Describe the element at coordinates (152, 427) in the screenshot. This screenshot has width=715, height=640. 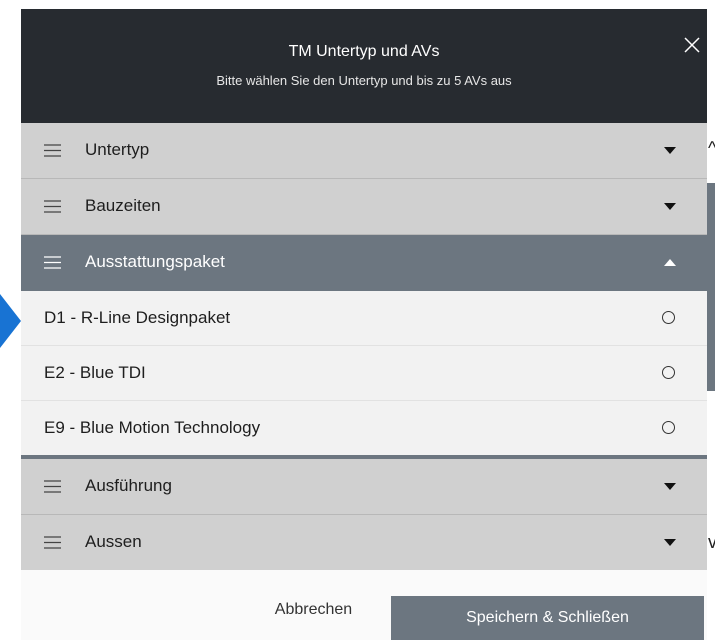
I see `option-label: E9 - Blue Motion Technology` at that location.